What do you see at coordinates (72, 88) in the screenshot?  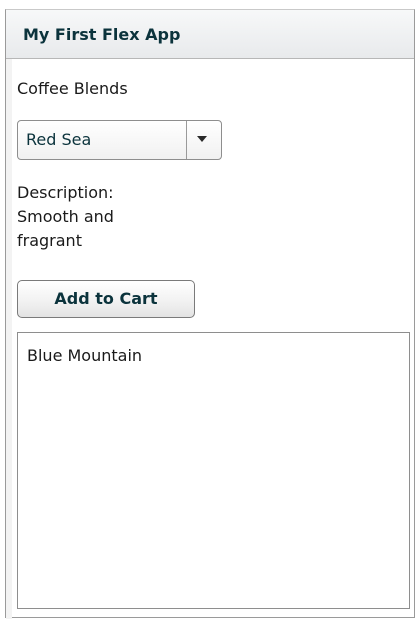 I see `coffee-blends-label: Coffee Blends` at bounding box center [72, 88].